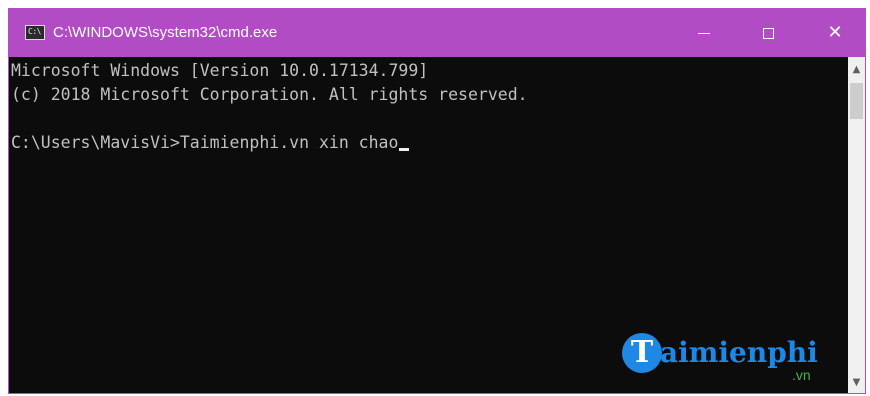 The image size is (870, 396). I want to click on taimienphi-watermark: T aimienphi .vn, so click(732, 357).